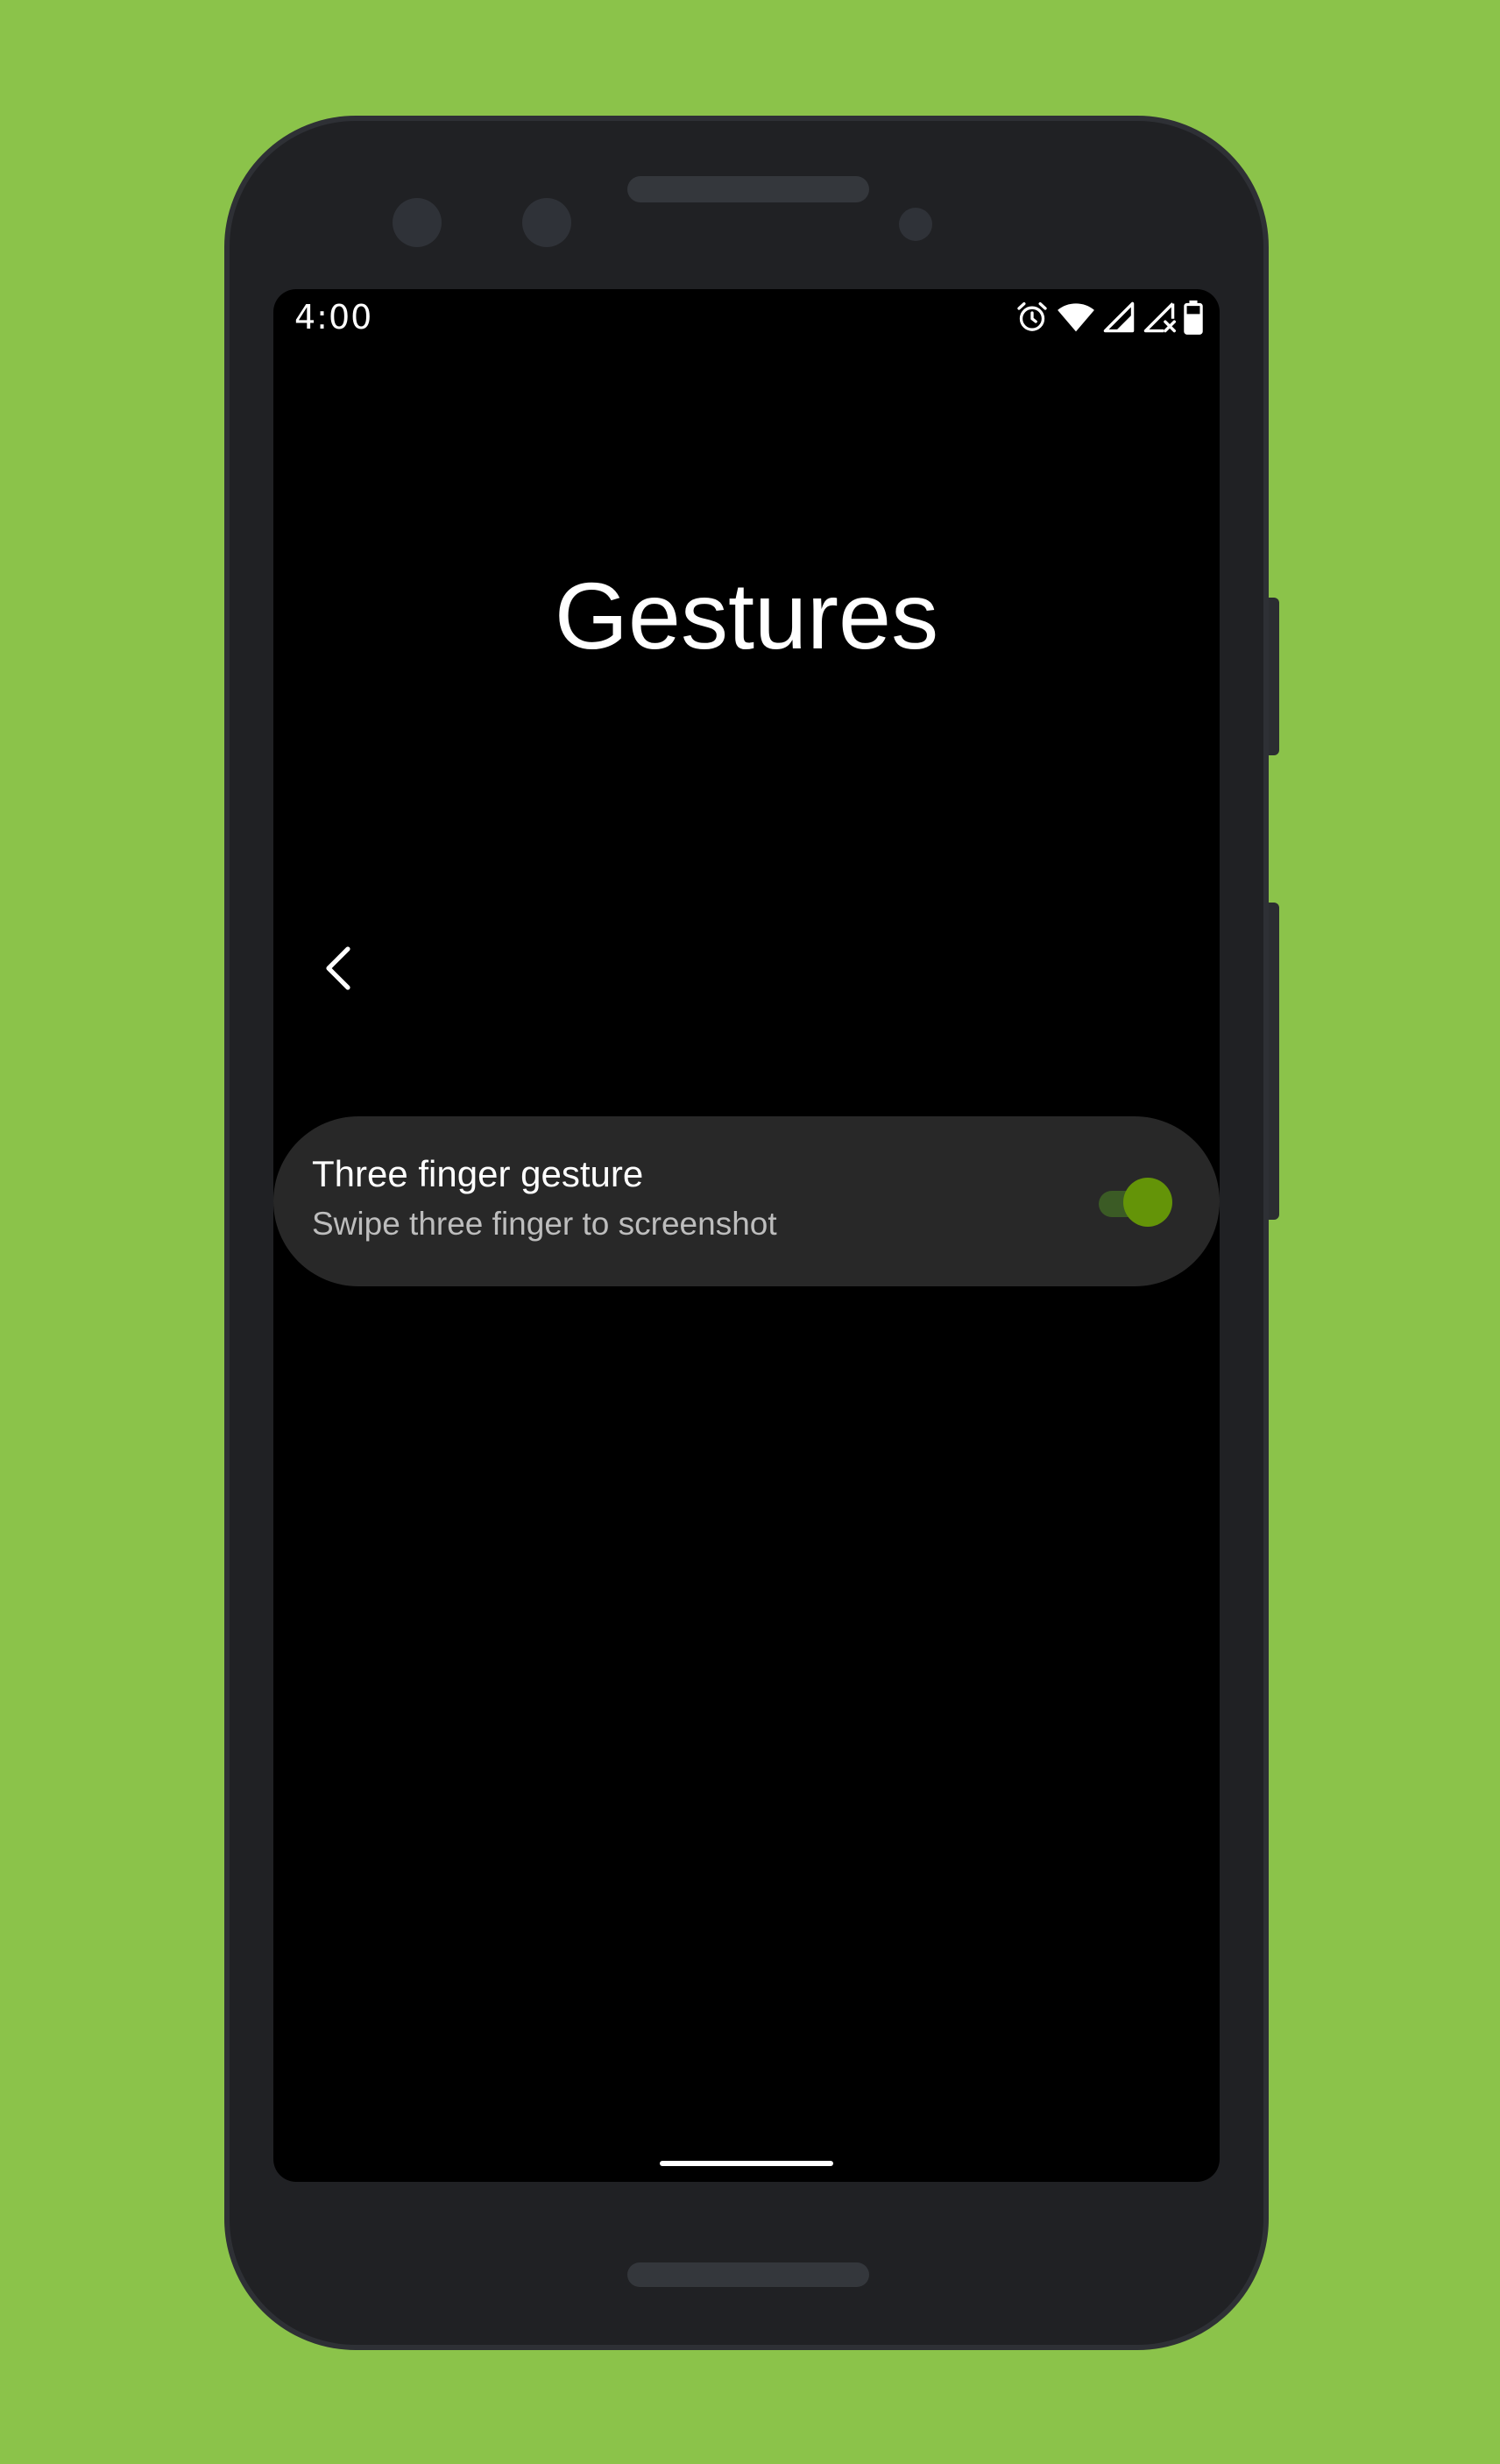 Image resolution: width=1500 pixels, height=2464 pixels. What do you see at coordinates (748, 189) in the screenshot?
I see `earpiece-speaker` at bounding box center [748, 189].